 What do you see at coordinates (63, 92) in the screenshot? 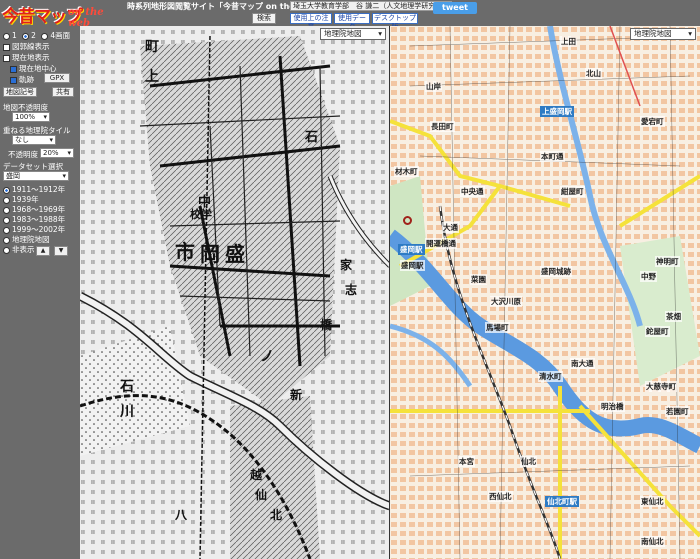
I see `share-button: 共有` at bounding box center [63, 92].